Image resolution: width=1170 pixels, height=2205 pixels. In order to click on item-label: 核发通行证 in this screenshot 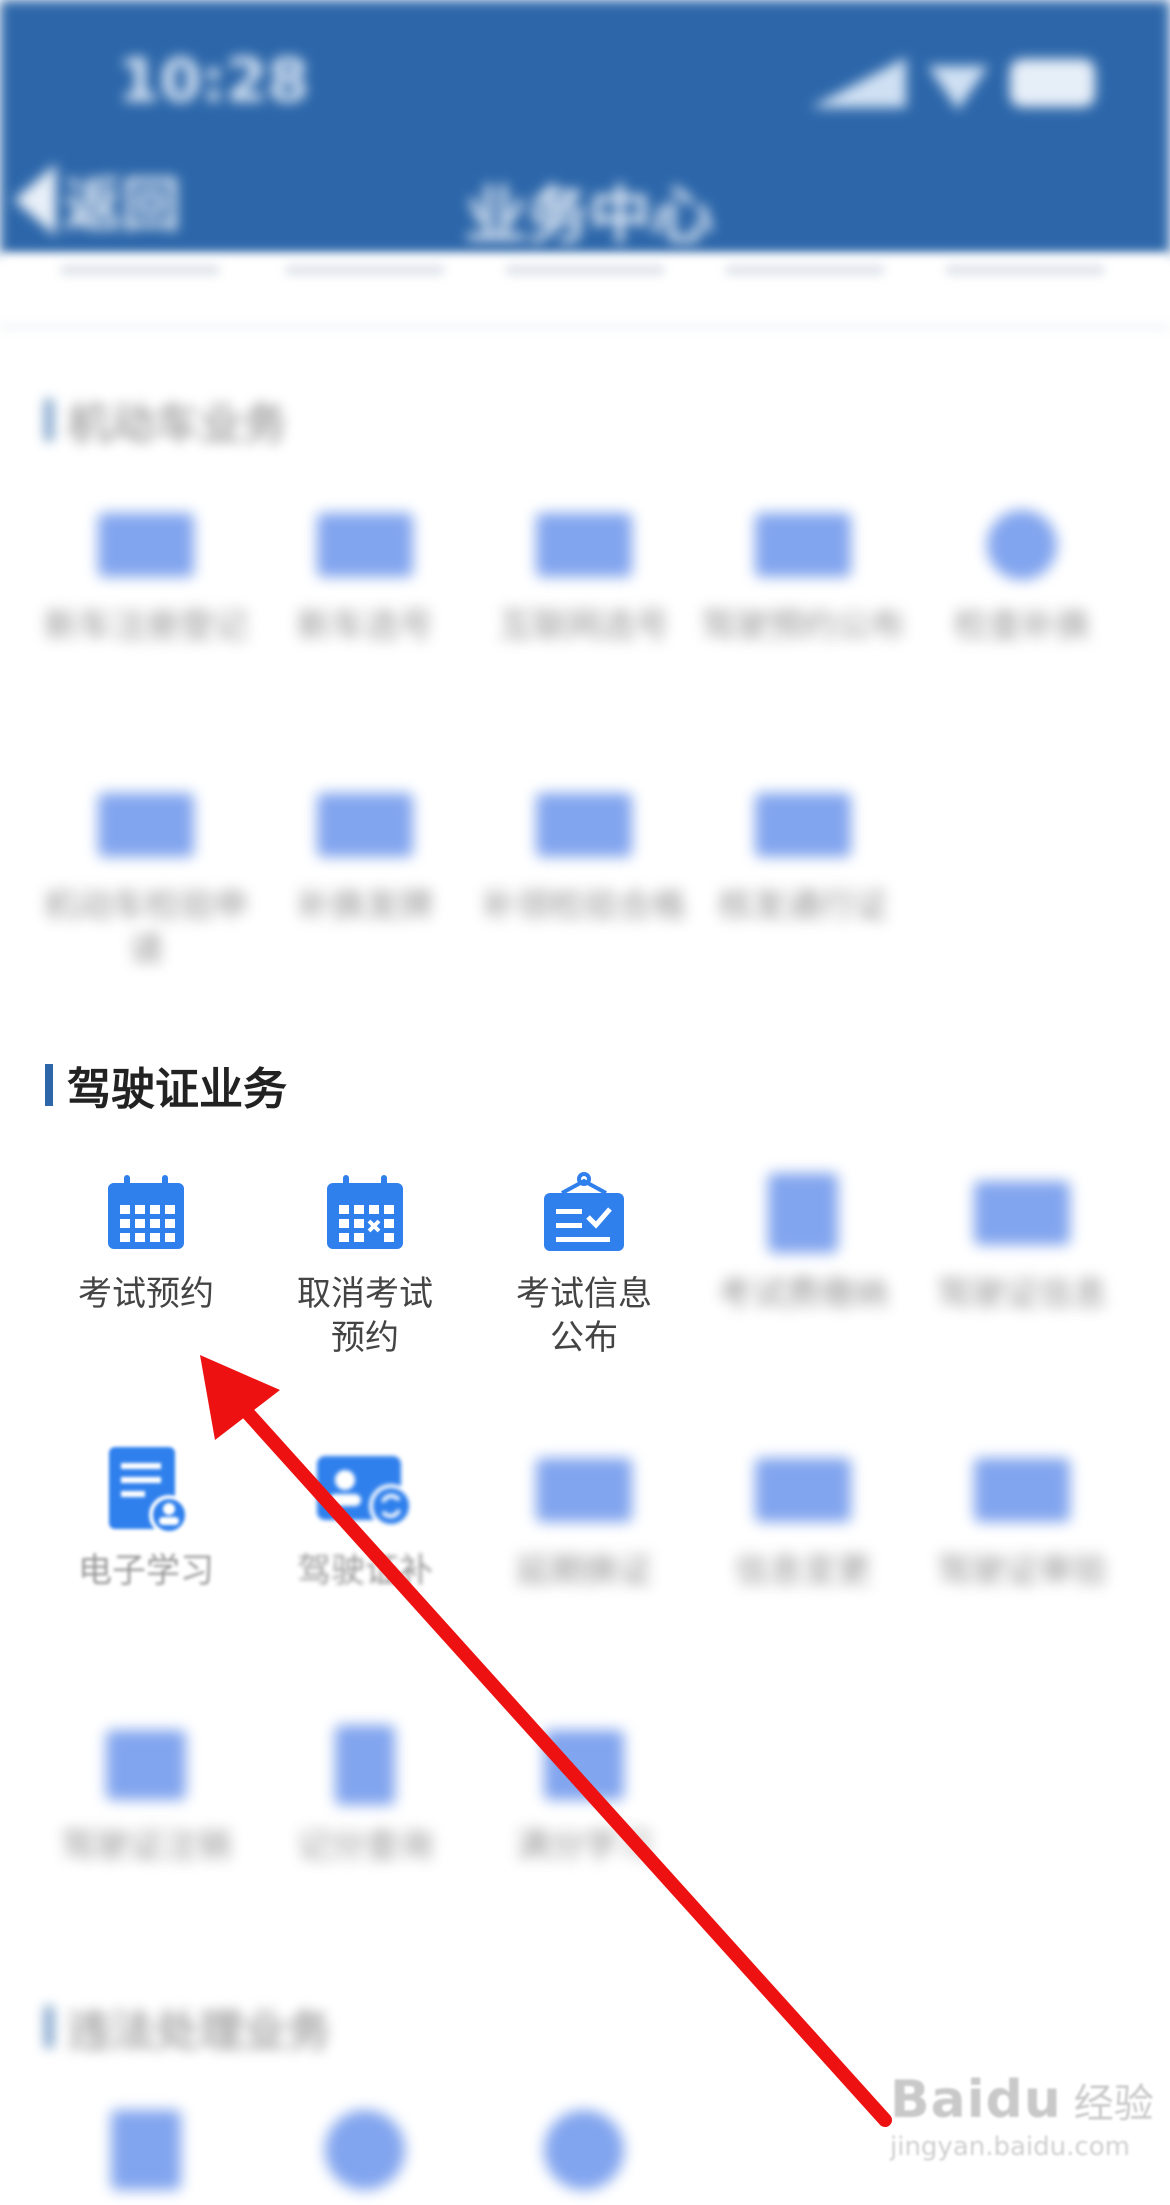, I will do `click(803, 906)`.